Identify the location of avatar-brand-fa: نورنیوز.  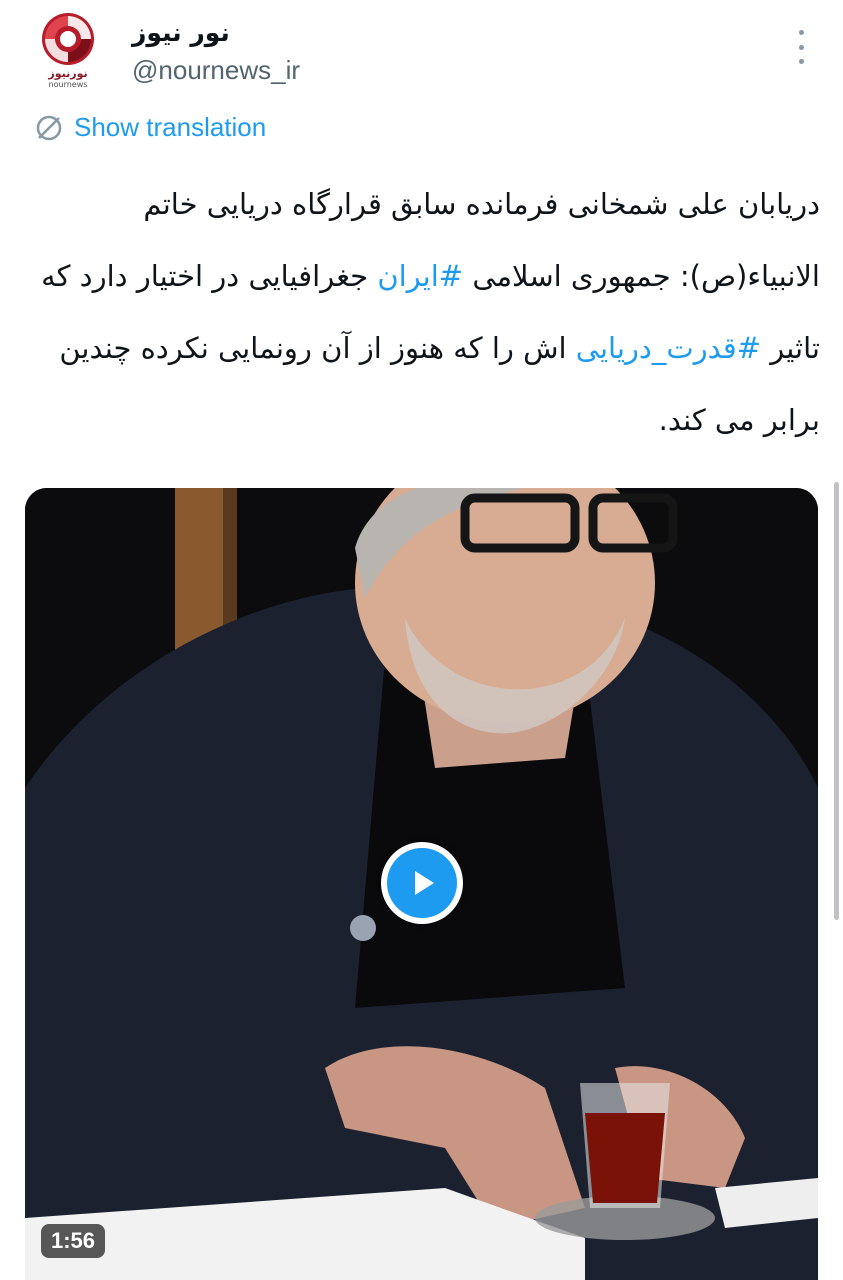
(68, 73).